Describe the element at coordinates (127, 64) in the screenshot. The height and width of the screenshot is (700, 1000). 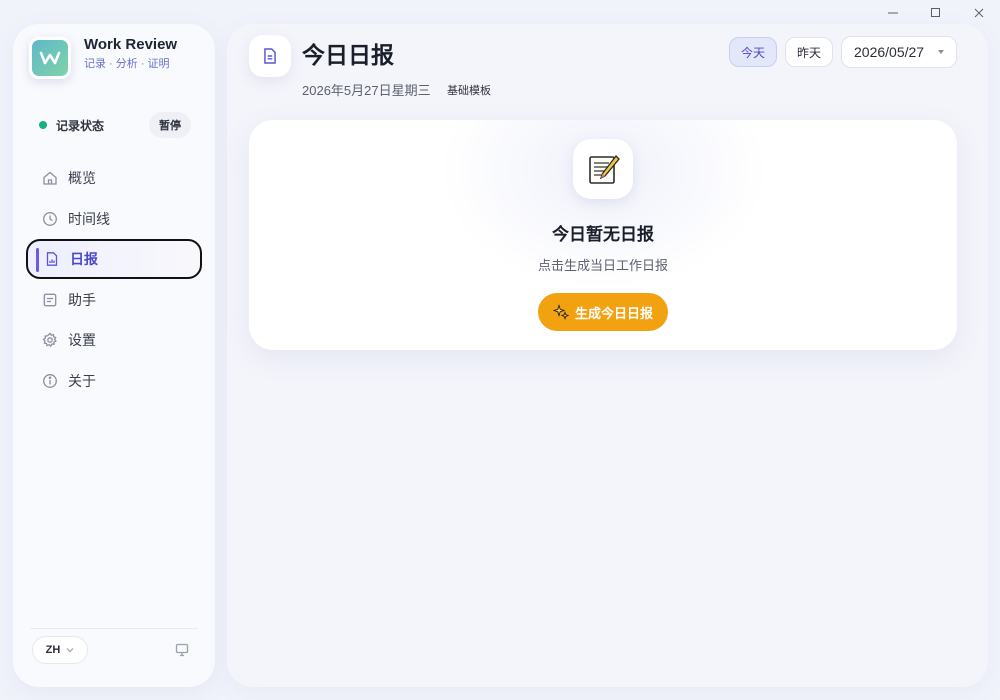
I see `app-subtitle: 记录 · 分析 · 证明` at that location.